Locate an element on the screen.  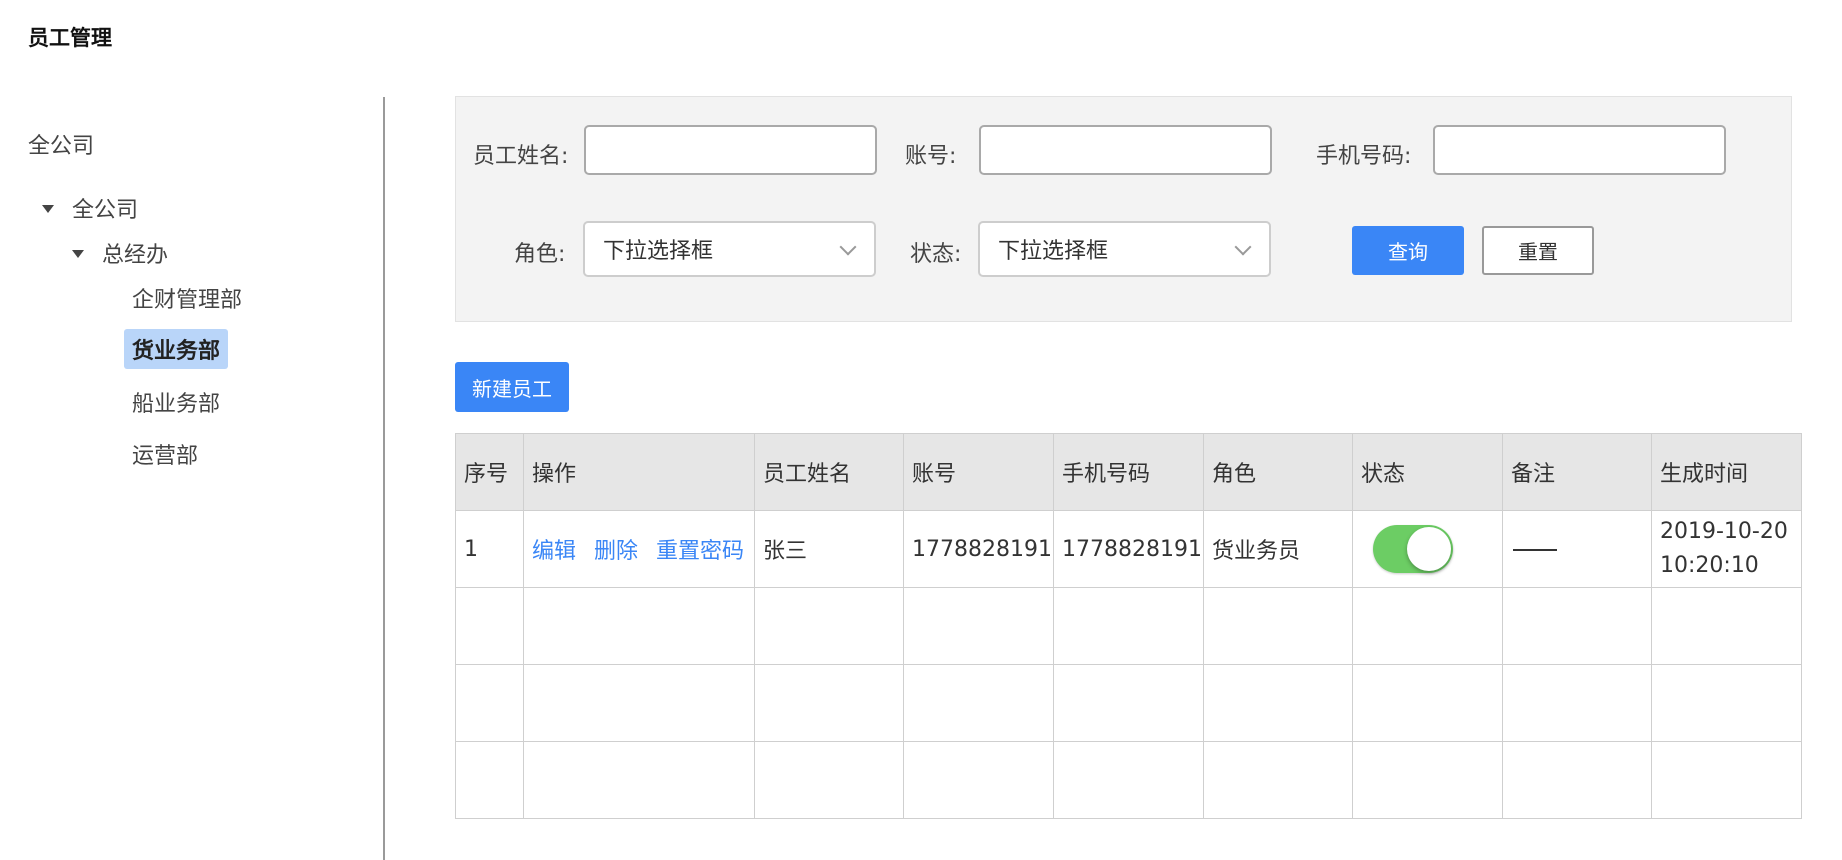
reset-button: 重置 is located at coordinates (1538, 250).